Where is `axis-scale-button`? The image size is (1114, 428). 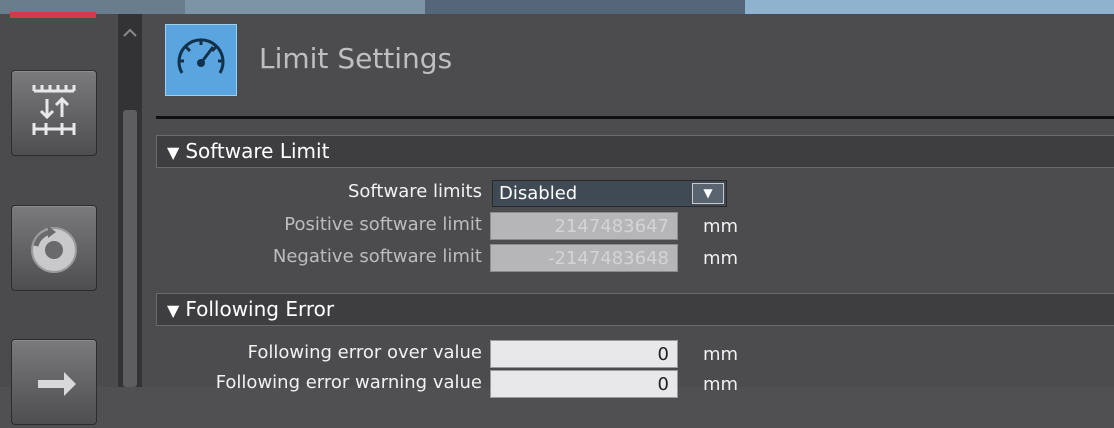
axis-scale-button is located at coordinates (54, 113).